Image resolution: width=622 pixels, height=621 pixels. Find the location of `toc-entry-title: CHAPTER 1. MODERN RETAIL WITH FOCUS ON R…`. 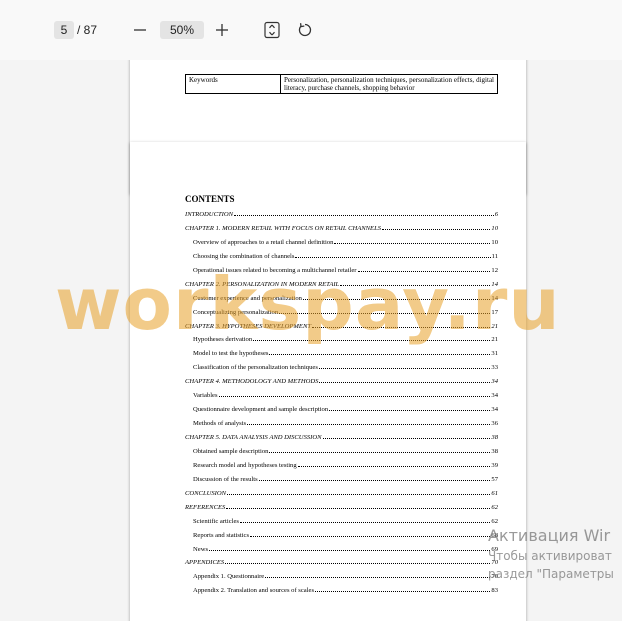

toc-entry-title: CHAPTER 1. MODERN RETAIL WITH FOCUS ON R… is located at coordinates (283, 228).